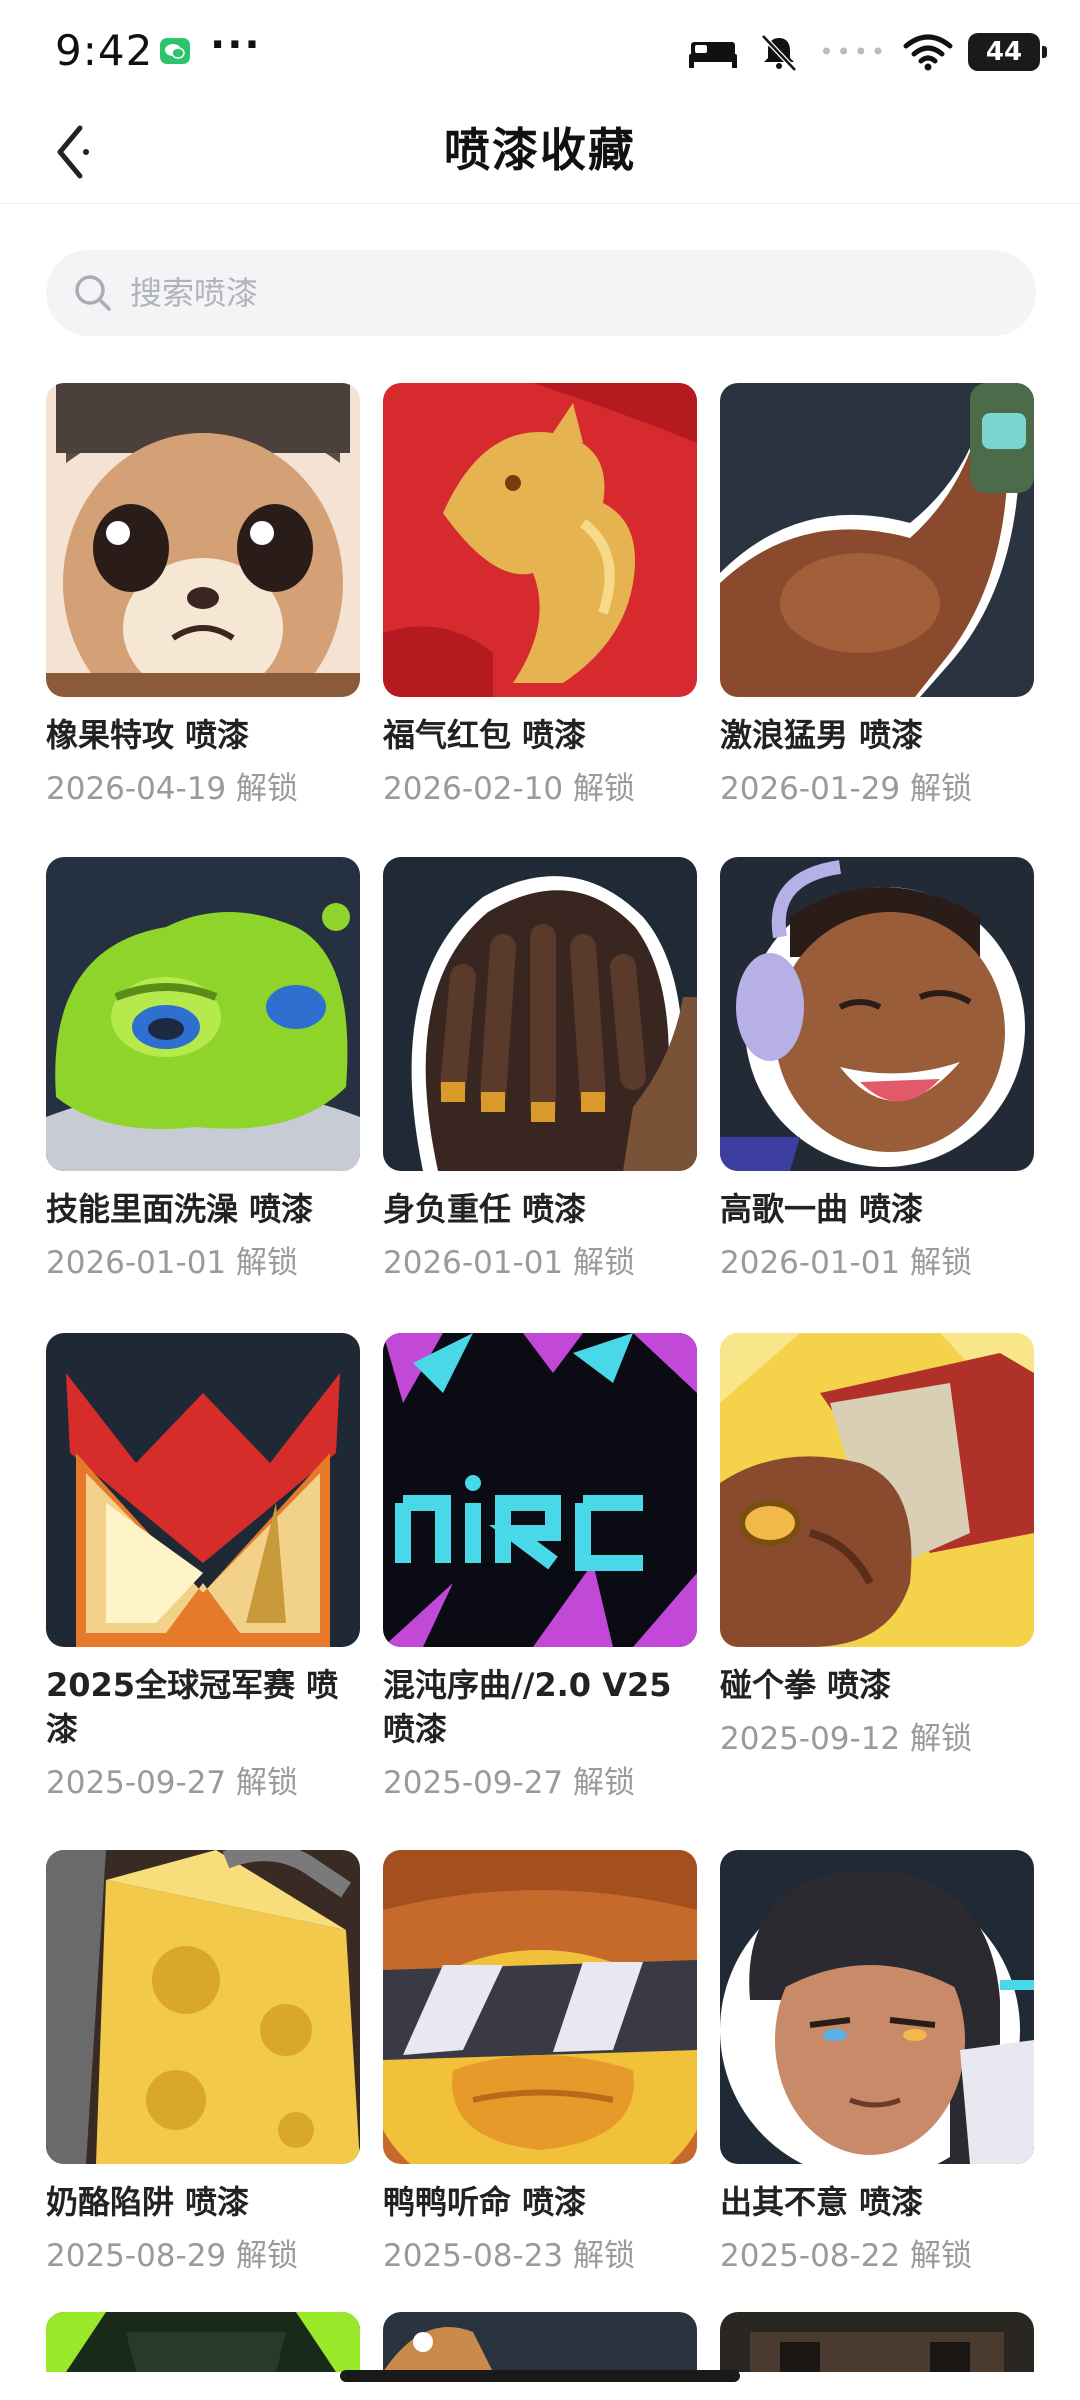 This screenshot has height=2400, width=1080. I want to click on card-title: 激浪猛男 喷漆, so click(822, 735).